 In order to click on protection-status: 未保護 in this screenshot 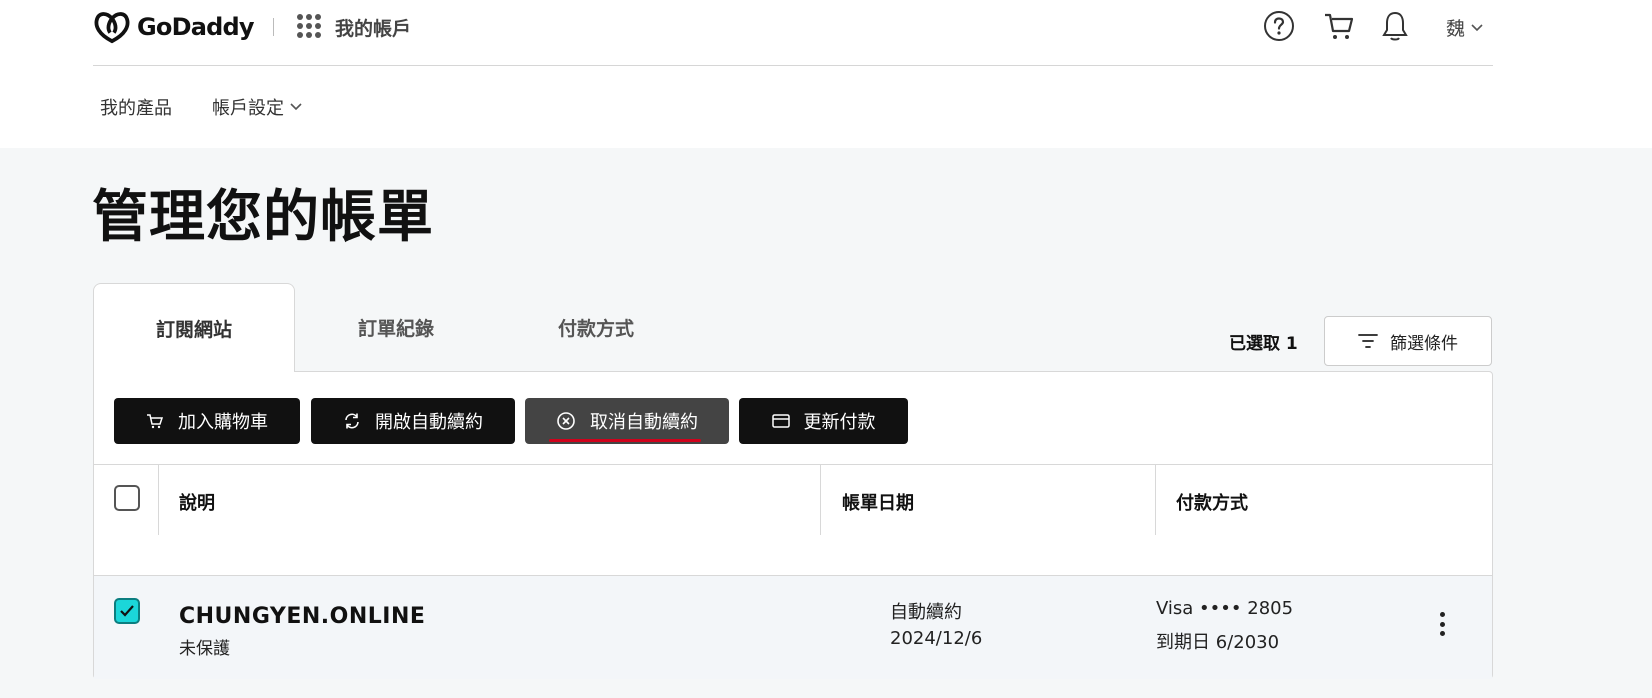, I will do `click(204, 649)`.